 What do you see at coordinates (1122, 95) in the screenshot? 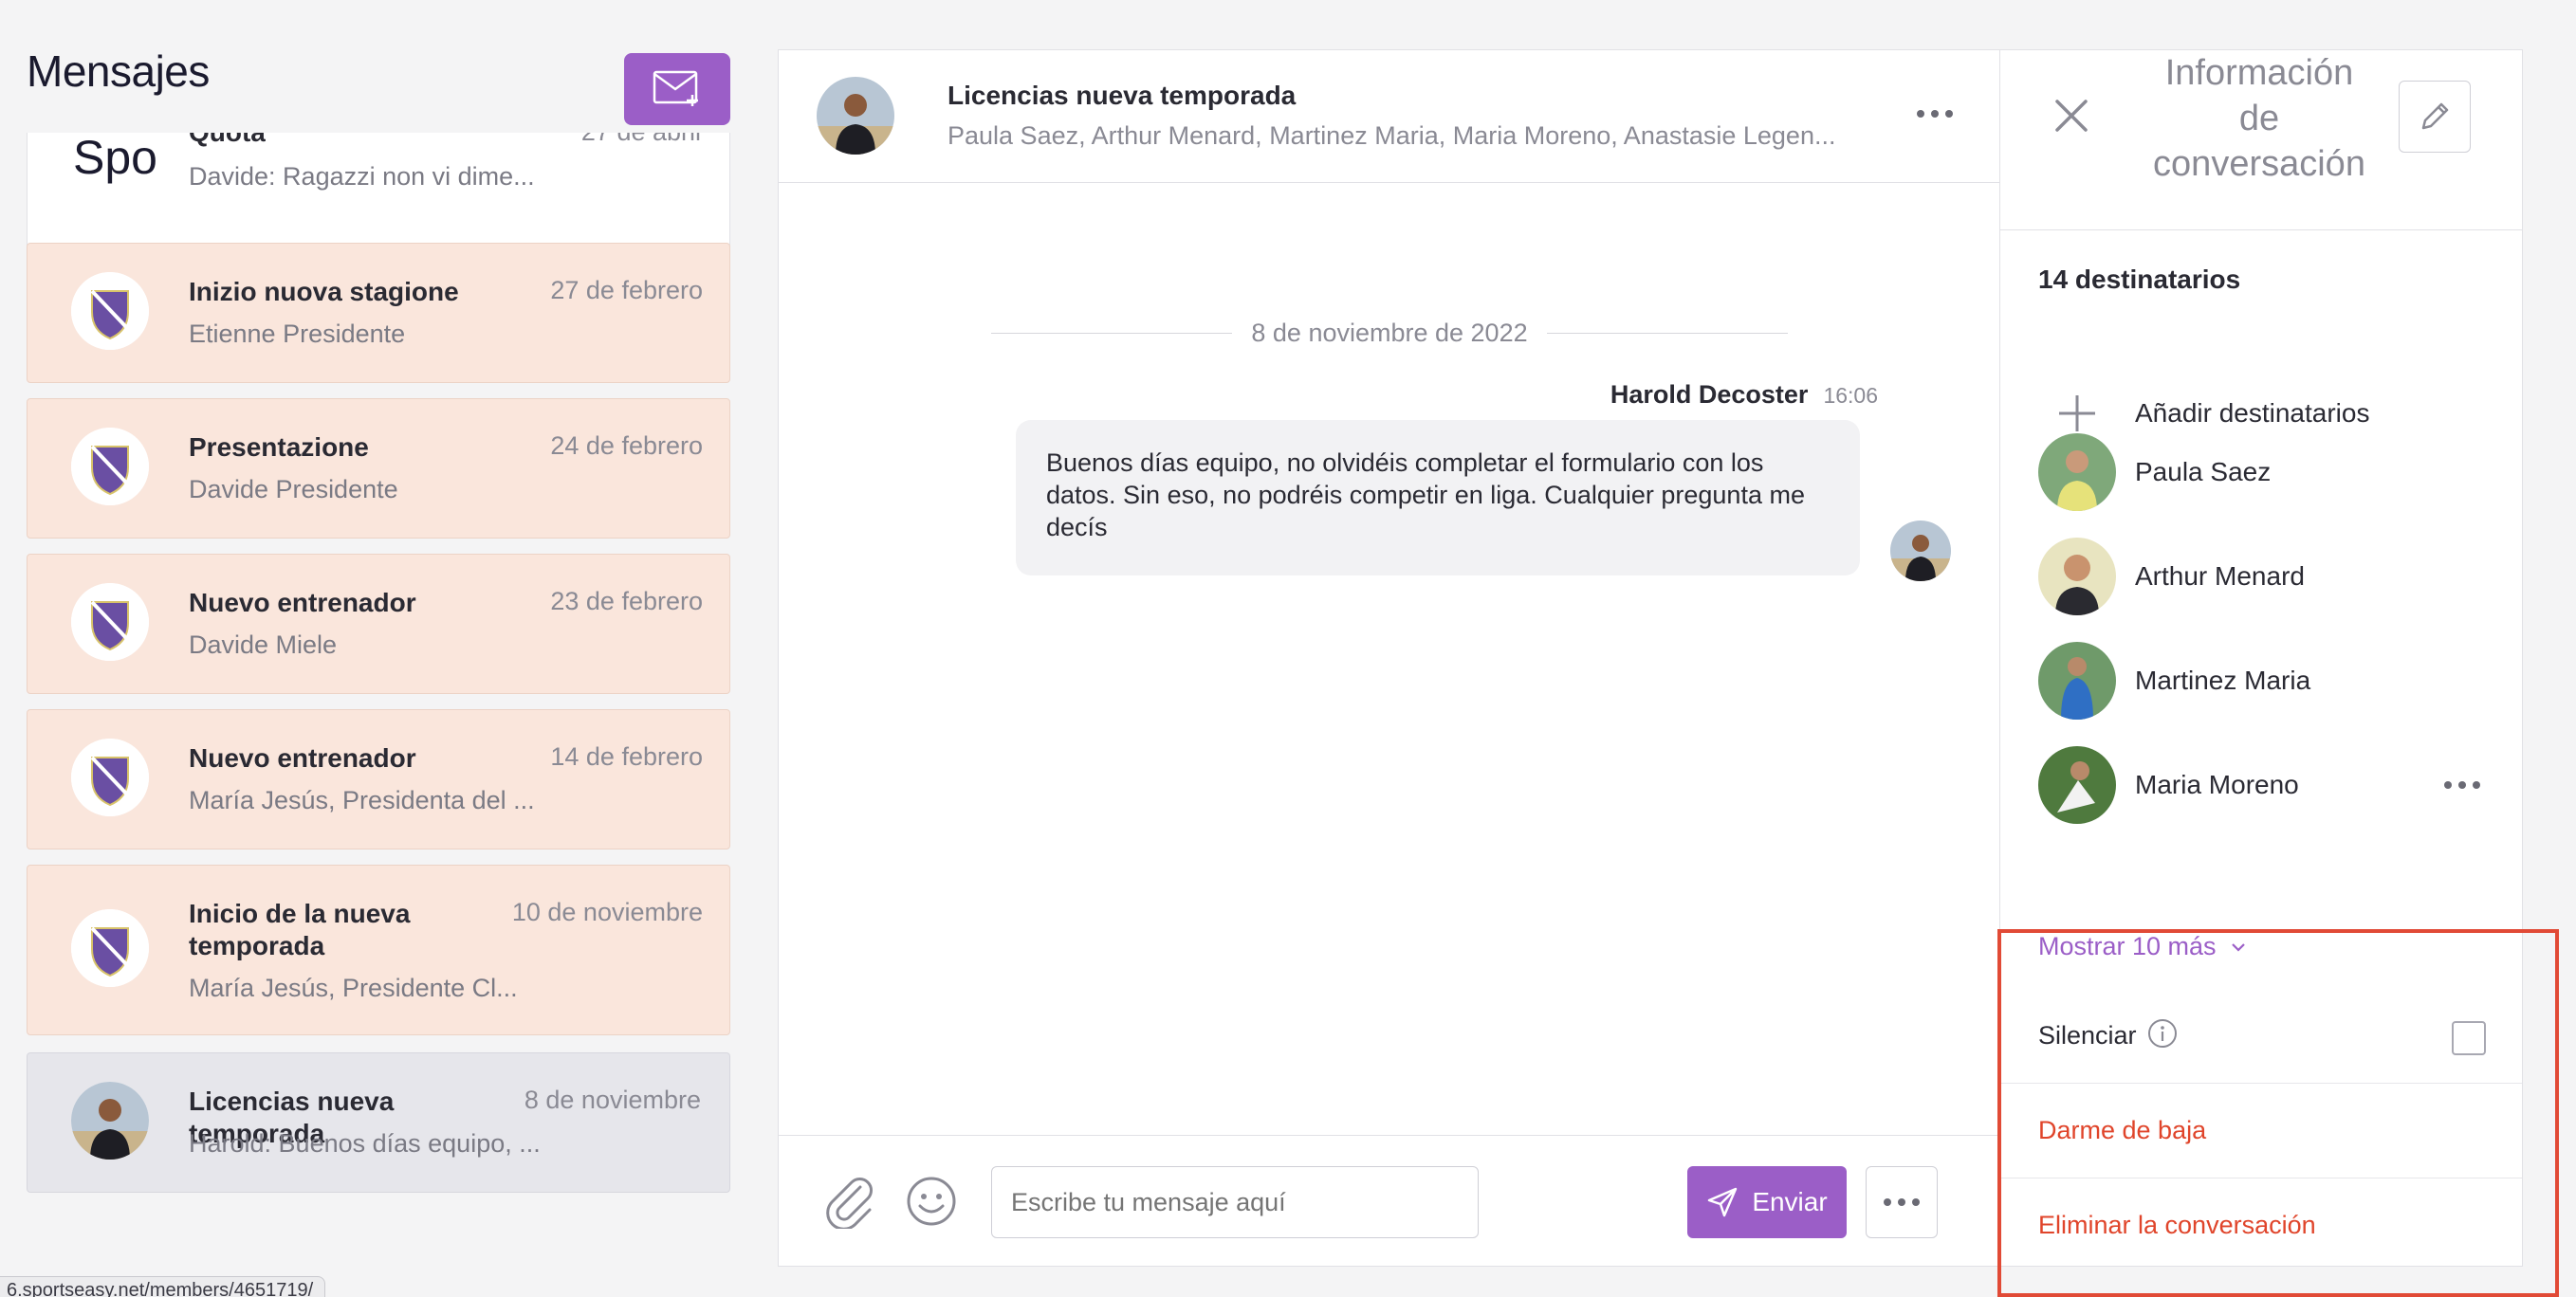
I see `chat-title: Licencias nueva temporada` at bounding box center [1122, 95].